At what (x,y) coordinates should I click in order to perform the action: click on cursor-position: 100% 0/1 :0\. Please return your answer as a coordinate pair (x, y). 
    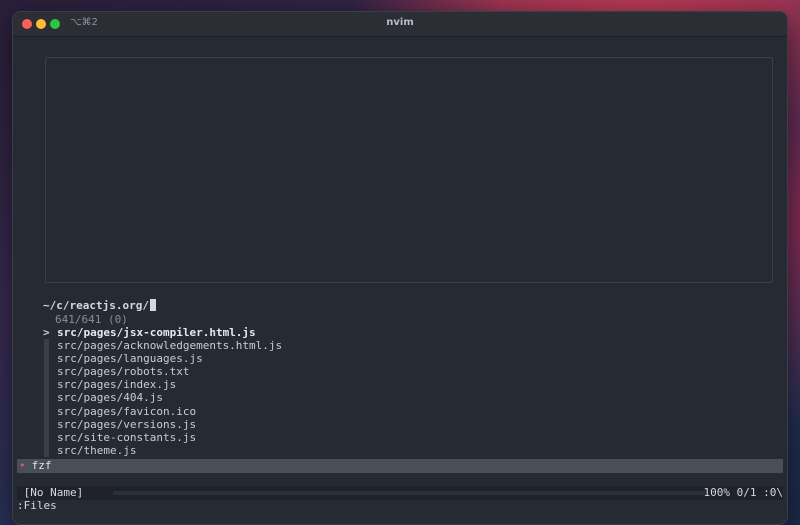
    Looking at the image, I should click on (743, 492).